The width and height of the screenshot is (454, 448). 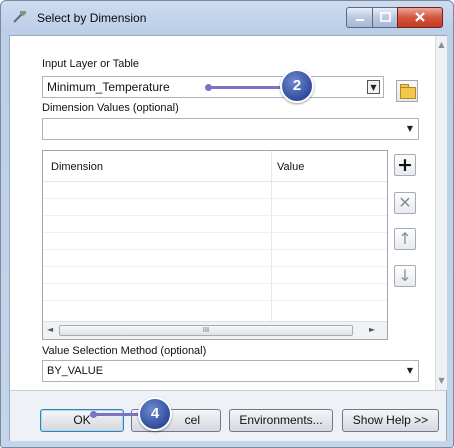 I want to click on button-bar: OK cel Environments... Show Help >>, so click(x=228, y=415).